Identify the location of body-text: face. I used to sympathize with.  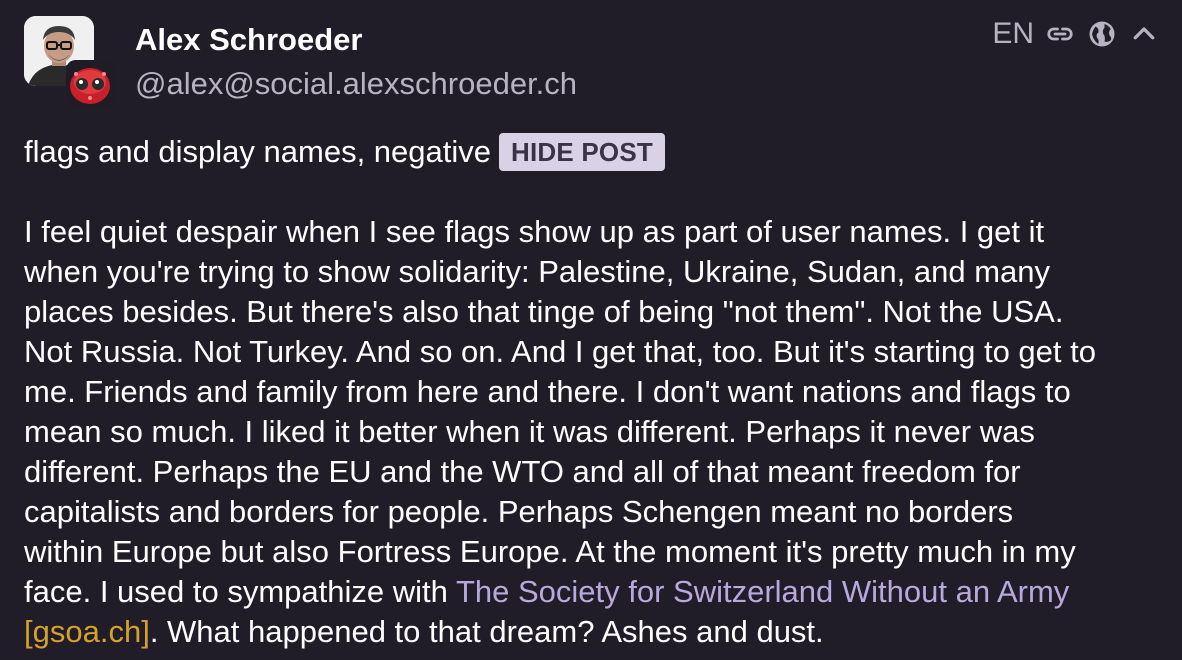
(240, 591).